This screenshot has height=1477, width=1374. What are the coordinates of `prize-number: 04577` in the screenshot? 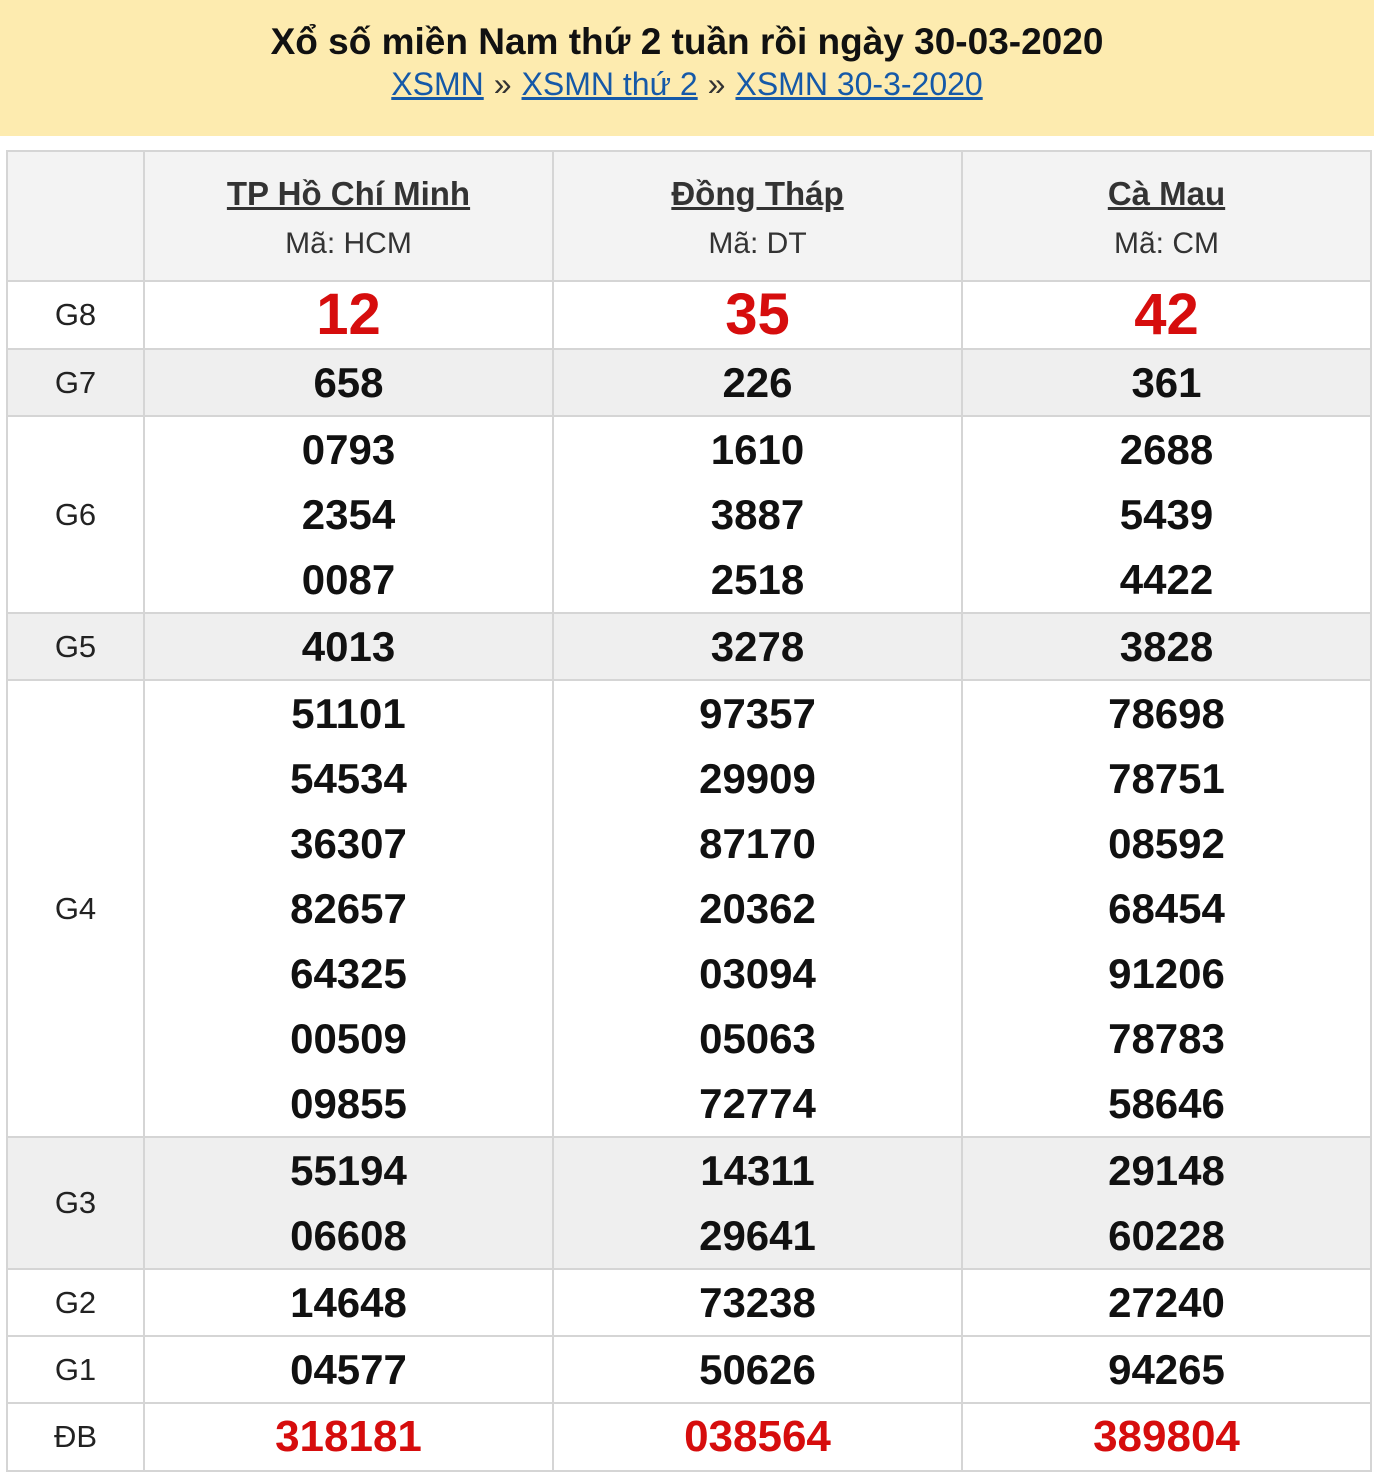 It's located at (348, 1369).